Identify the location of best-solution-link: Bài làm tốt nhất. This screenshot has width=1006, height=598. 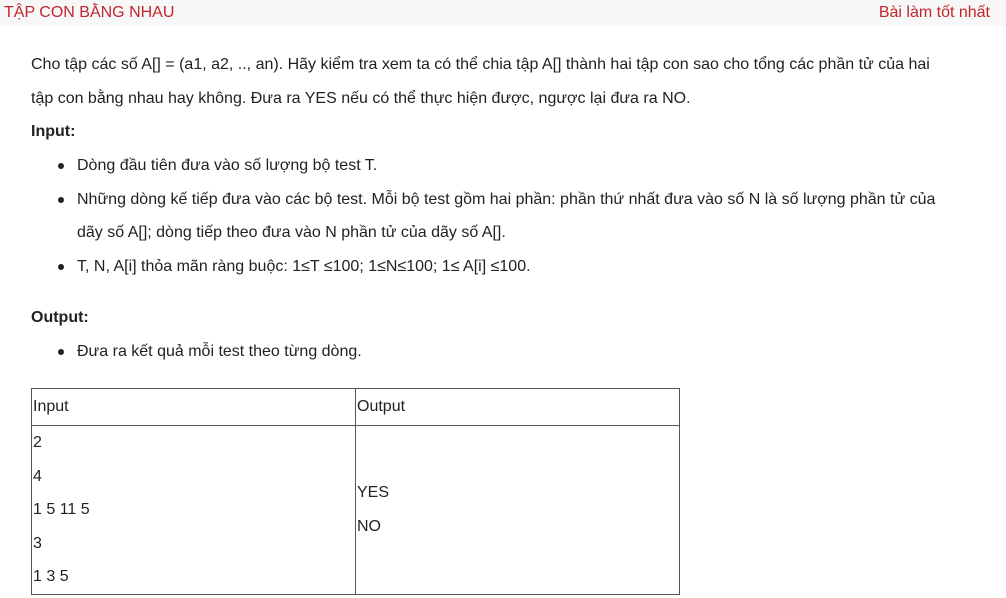
(934, 13).